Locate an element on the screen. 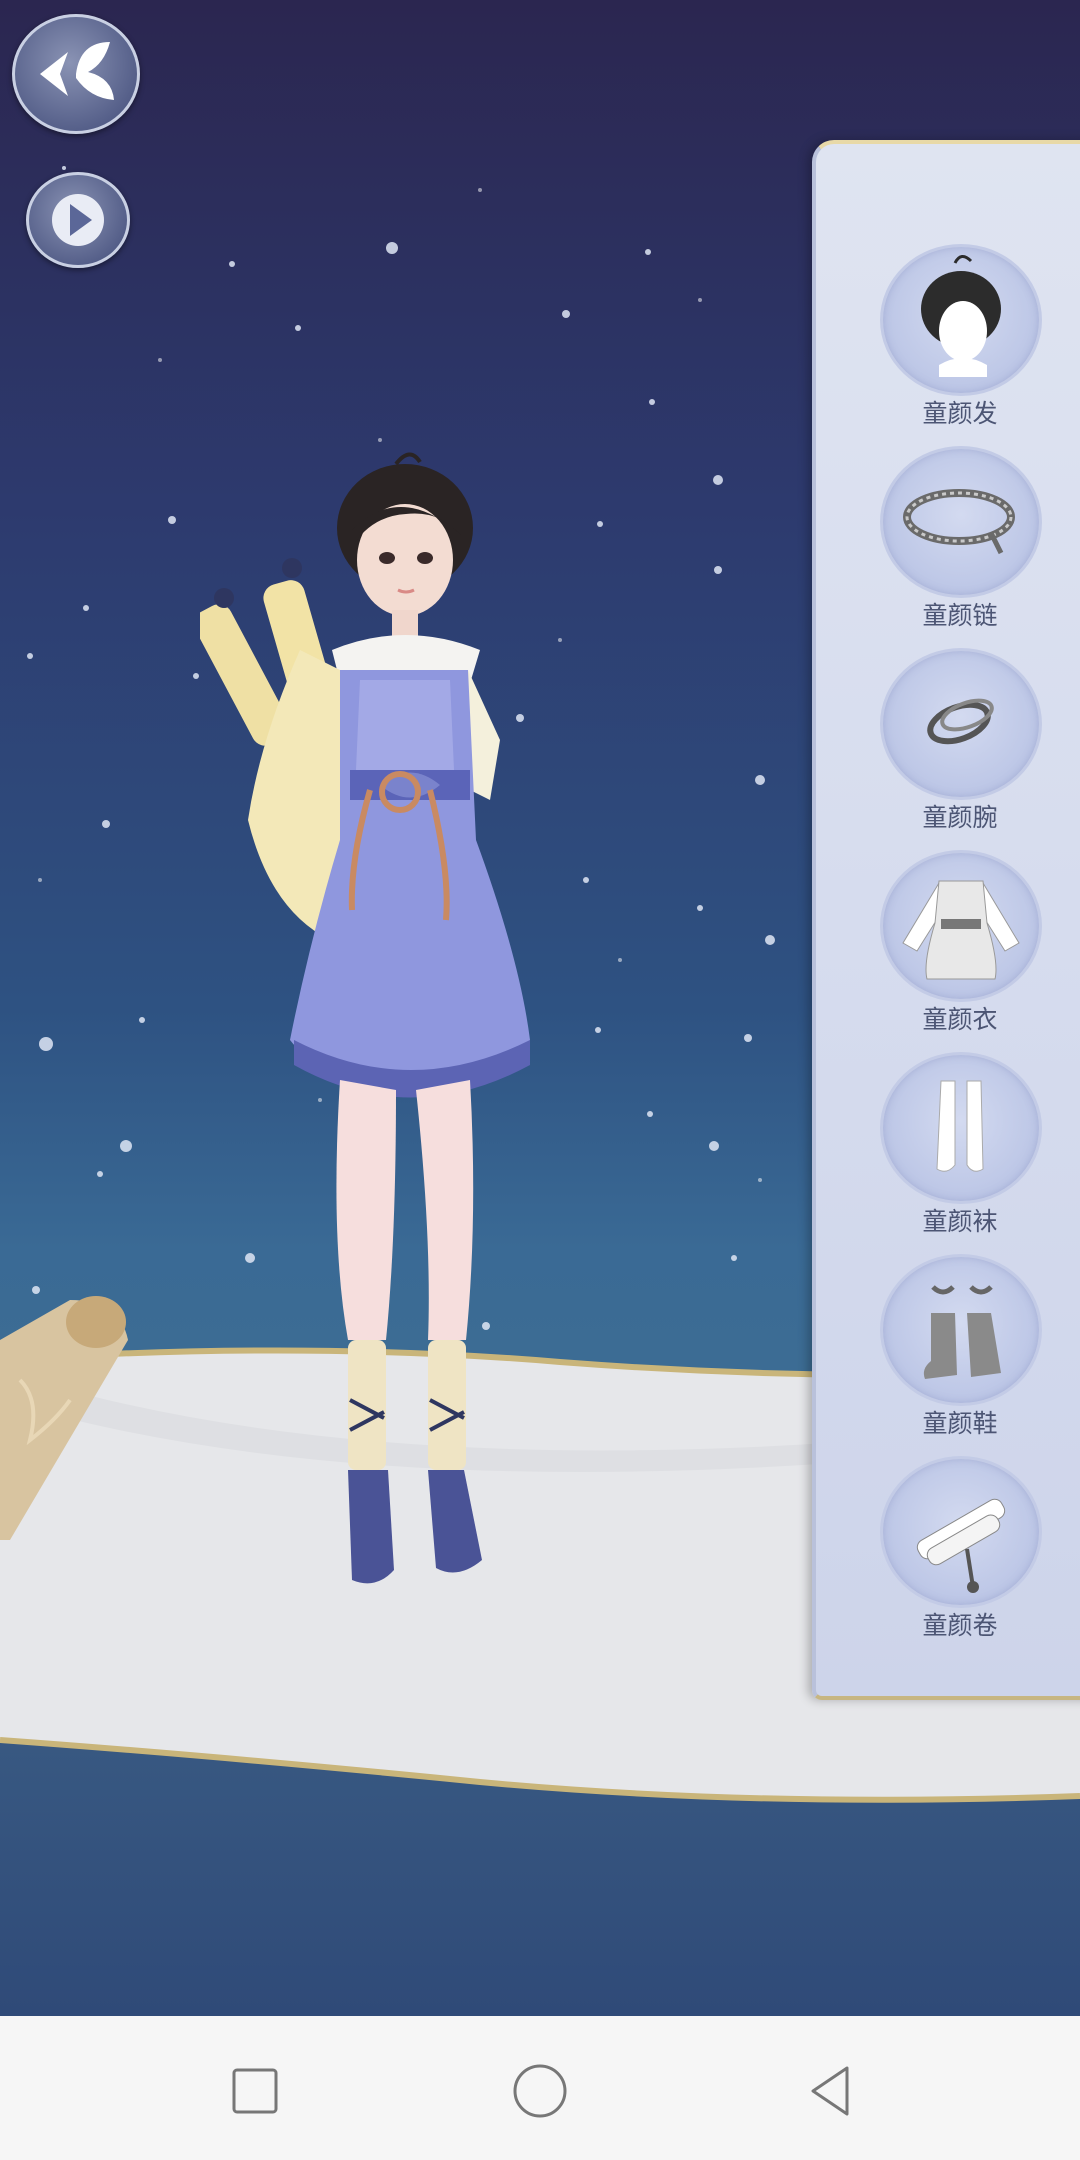 This screenshot has height=2160, width=1080. outfit-item-scroll: 童颜卷 is located at coordinates (961, 1556).